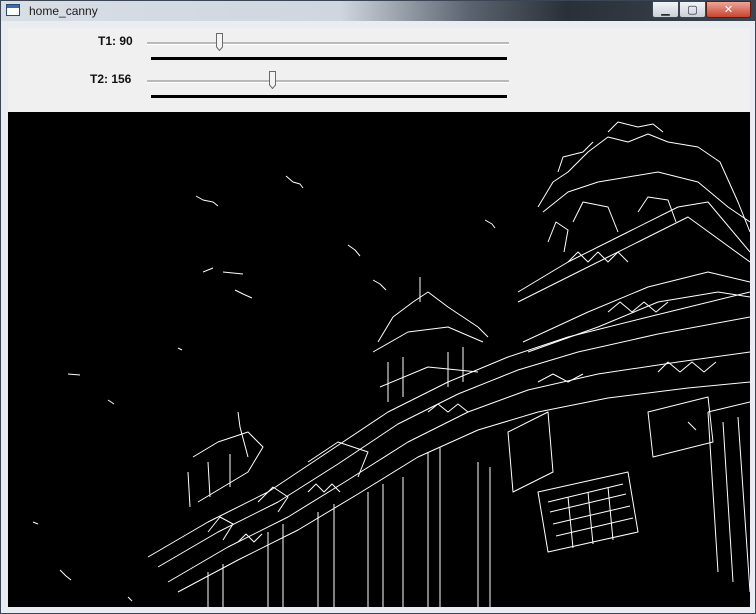 The width and height of the screenshot is (756, 614). Describe the element at coordinates (379, 70) in the screenshot. I see `trackbar-panel: T1: 90 T2: 156` at that location.